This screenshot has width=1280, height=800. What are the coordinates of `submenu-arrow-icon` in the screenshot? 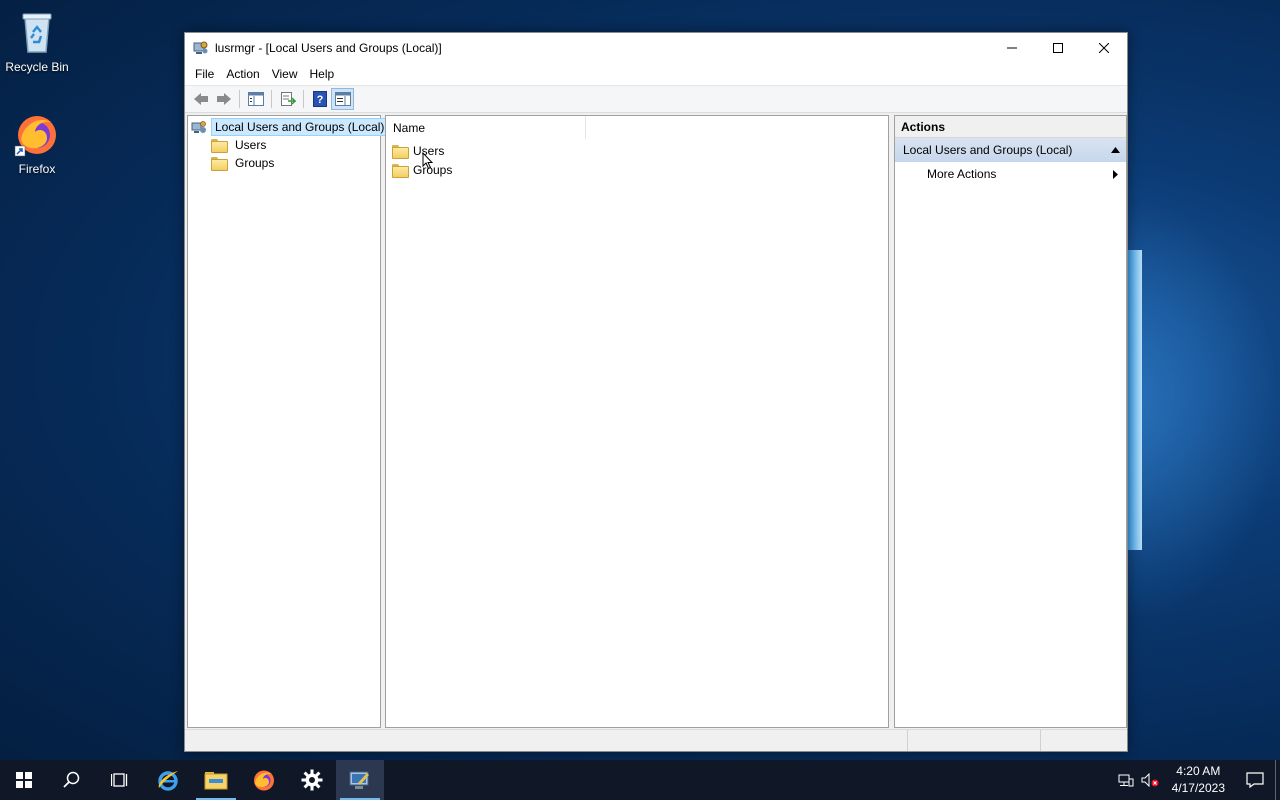 It's located at (1115, 174).